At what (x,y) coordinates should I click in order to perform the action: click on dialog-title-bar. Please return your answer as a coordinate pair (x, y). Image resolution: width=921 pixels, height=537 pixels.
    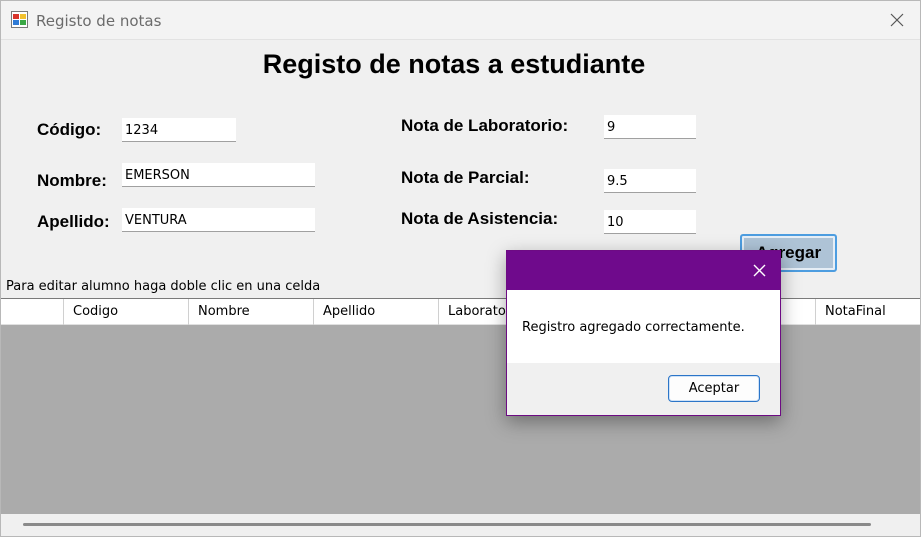
    Looking at the image, I should click on (643, 270).